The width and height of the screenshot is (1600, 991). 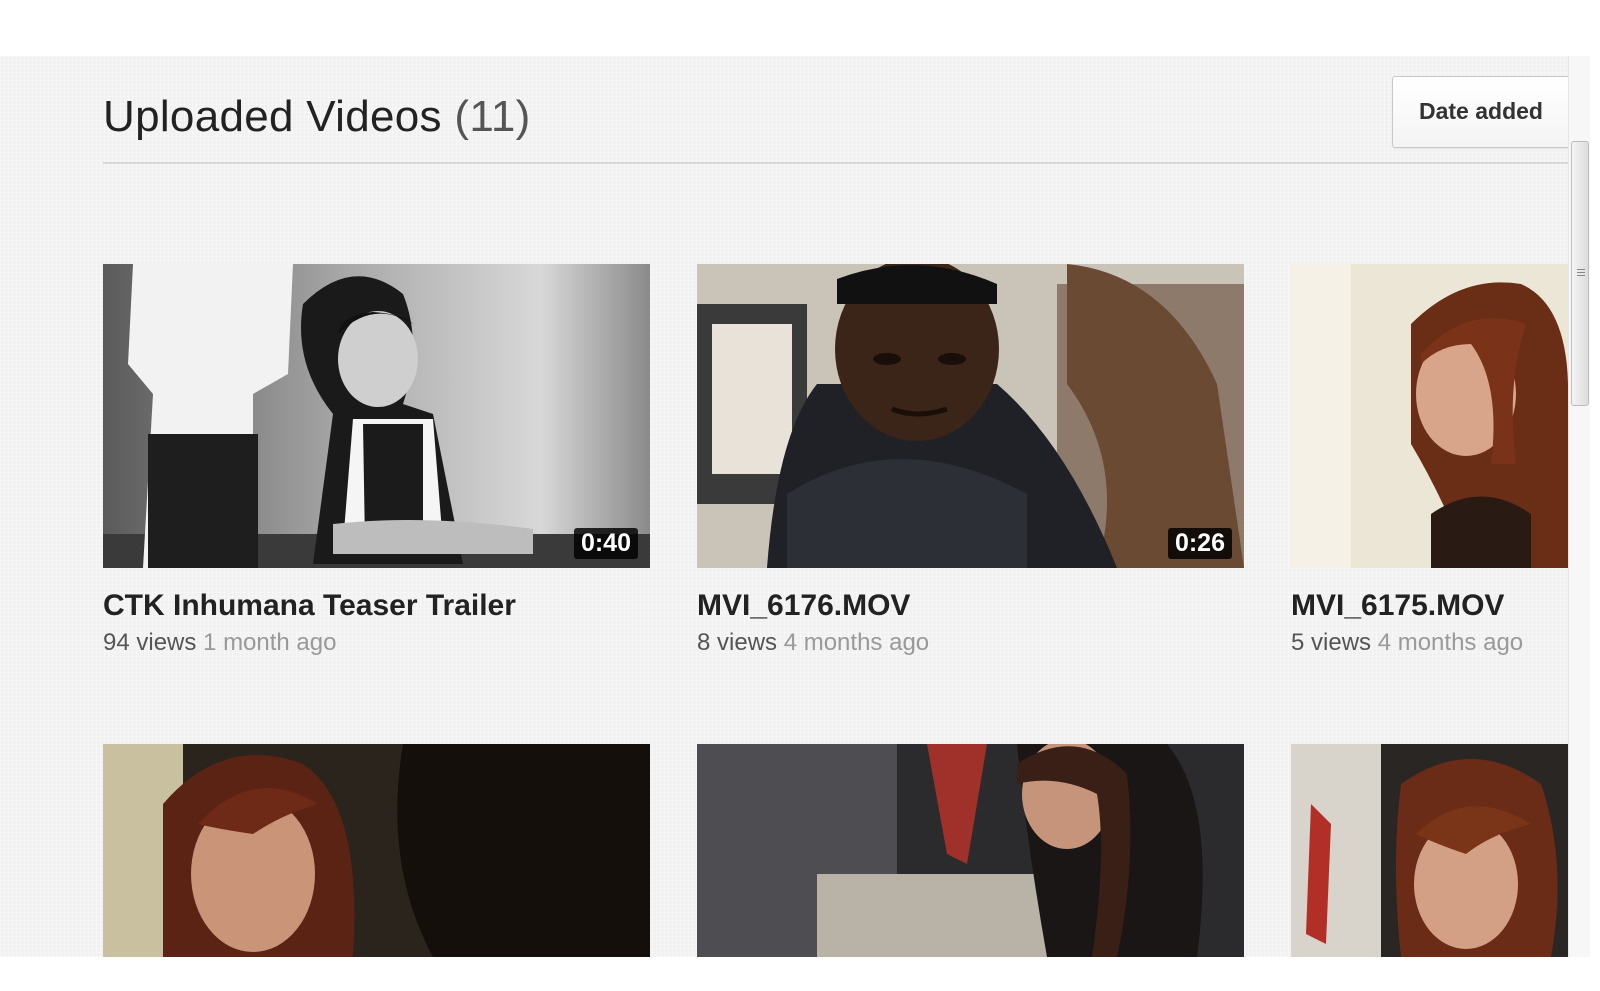 What do you see at coordinates (492, 116) in the screenshot?
I see `video-count: (11)` at bounding box center [492, 116].